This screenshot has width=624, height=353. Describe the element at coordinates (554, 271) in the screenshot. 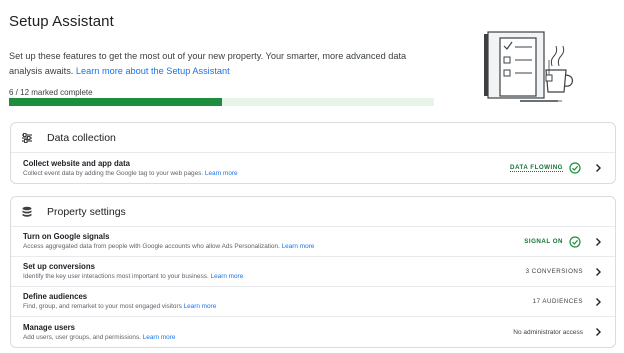

I see `status-badge: 3 CONVERSIONS` at that location.